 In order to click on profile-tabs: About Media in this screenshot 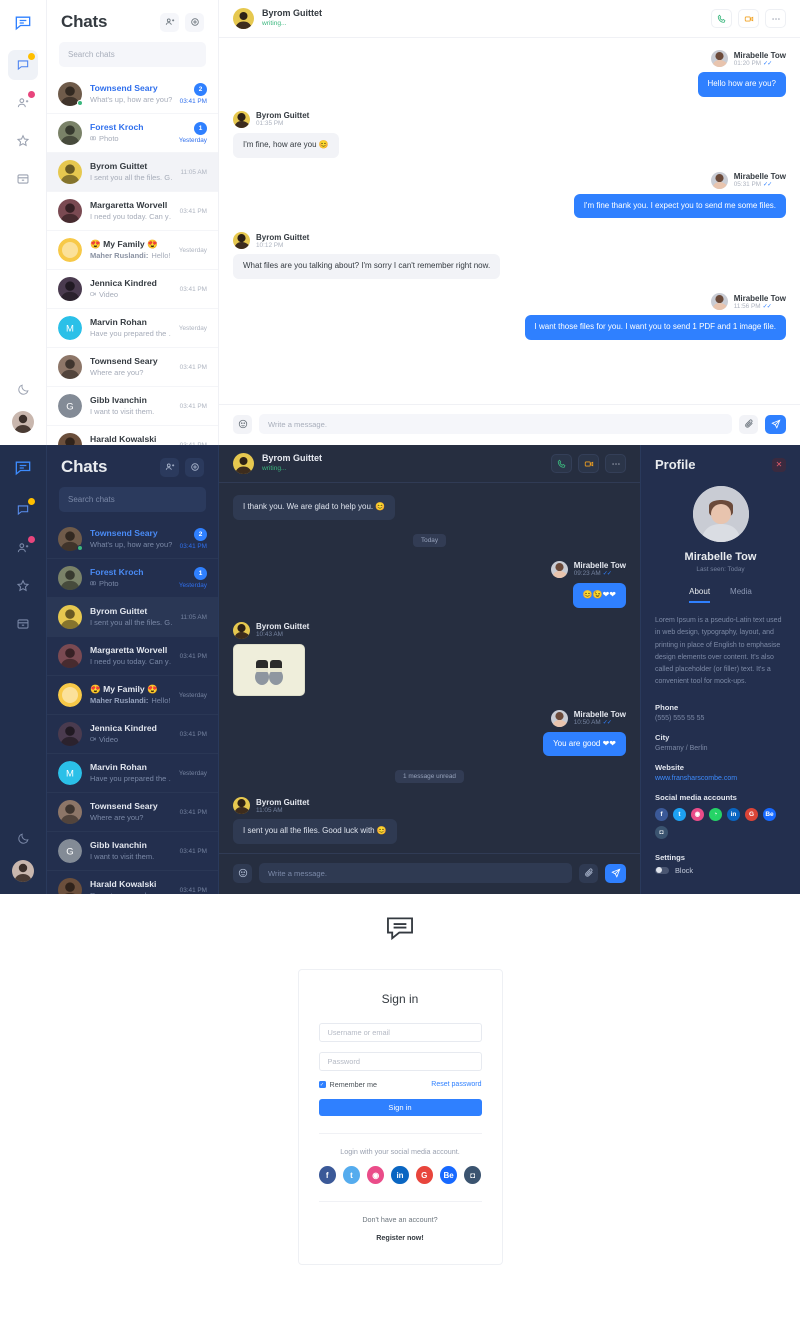, I will do `click(720, 595)`.